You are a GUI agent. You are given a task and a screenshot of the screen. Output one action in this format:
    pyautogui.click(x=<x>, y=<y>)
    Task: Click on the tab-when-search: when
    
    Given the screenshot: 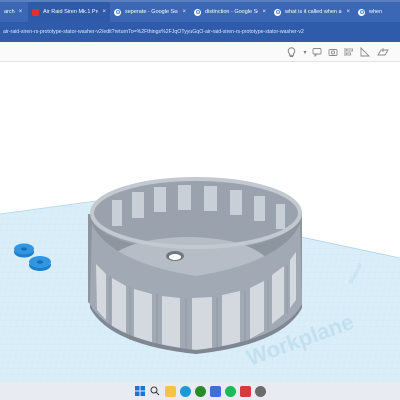 What is the action you would take?
    pyautogui.click(x=377, y=12)
    